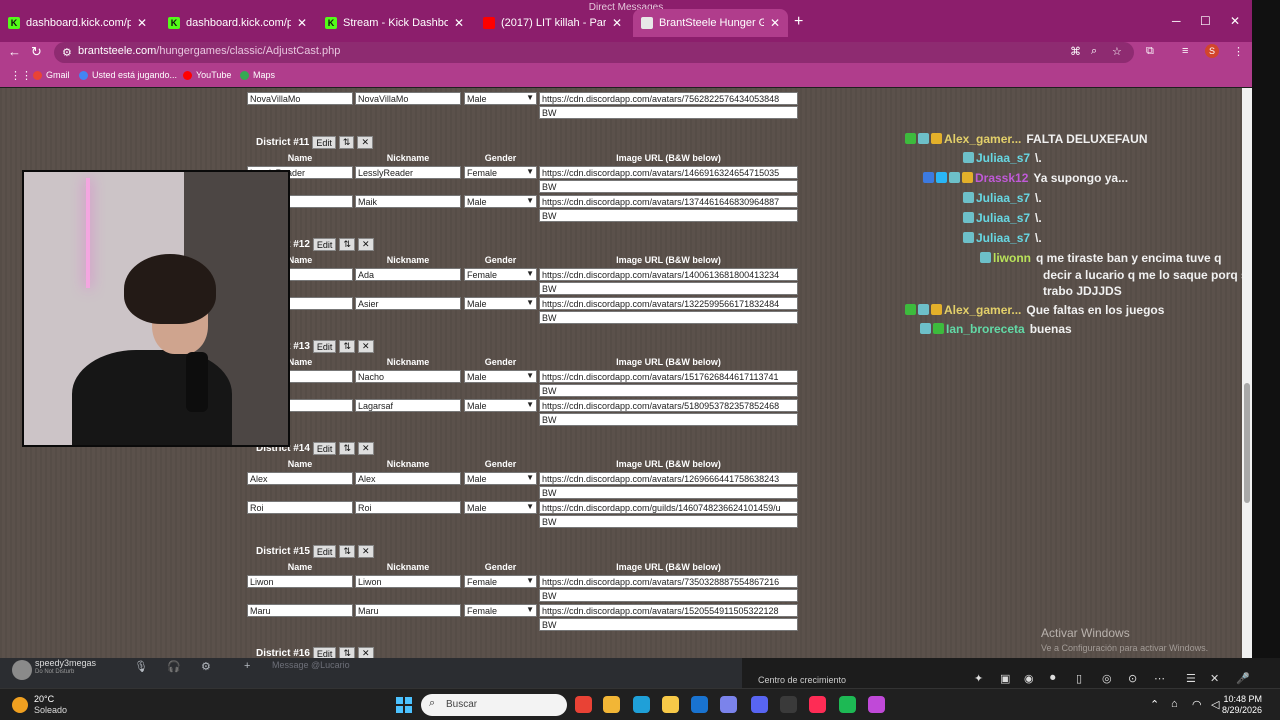  Describe the element at coordinates (300, 478) in the screenshot. I see `name-input: Alex` at that location.